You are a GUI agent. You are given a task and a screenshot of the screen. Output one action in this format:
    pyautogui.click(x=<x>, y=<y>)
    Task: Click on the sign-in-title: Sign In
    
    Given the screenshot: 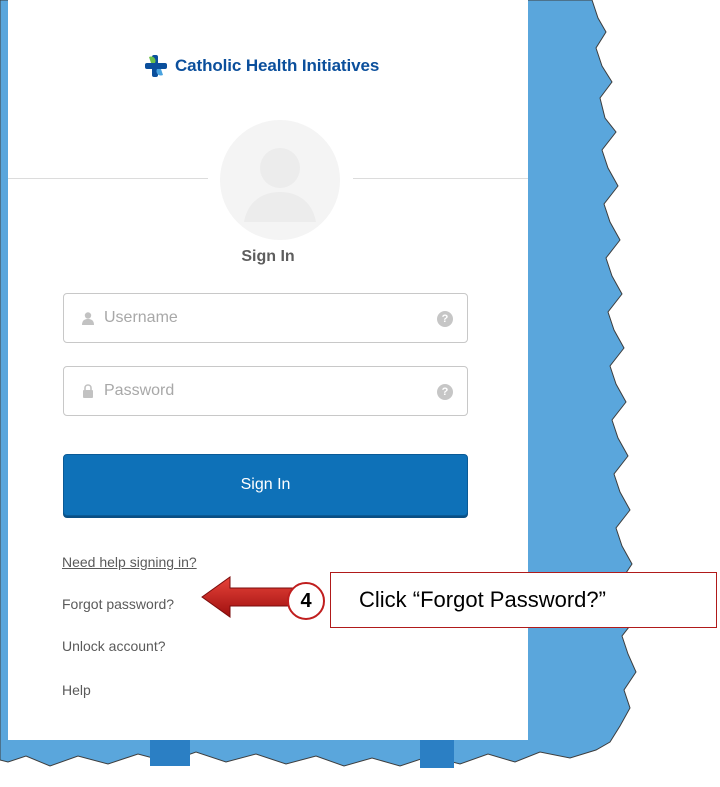 What is the action you would take?
    pyautogui.click(x=268, y=256)
    